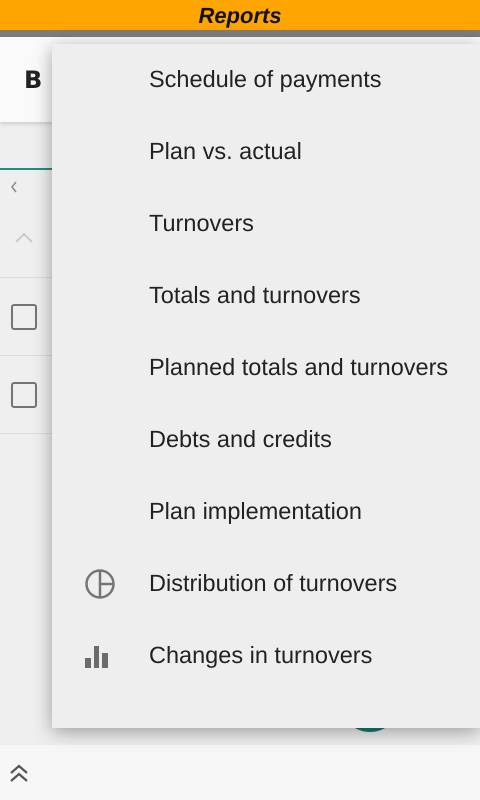 The height and width of the screenshot is (800, 480). I want to click on menu-item: Changes in turnovers, so click(266, 656).